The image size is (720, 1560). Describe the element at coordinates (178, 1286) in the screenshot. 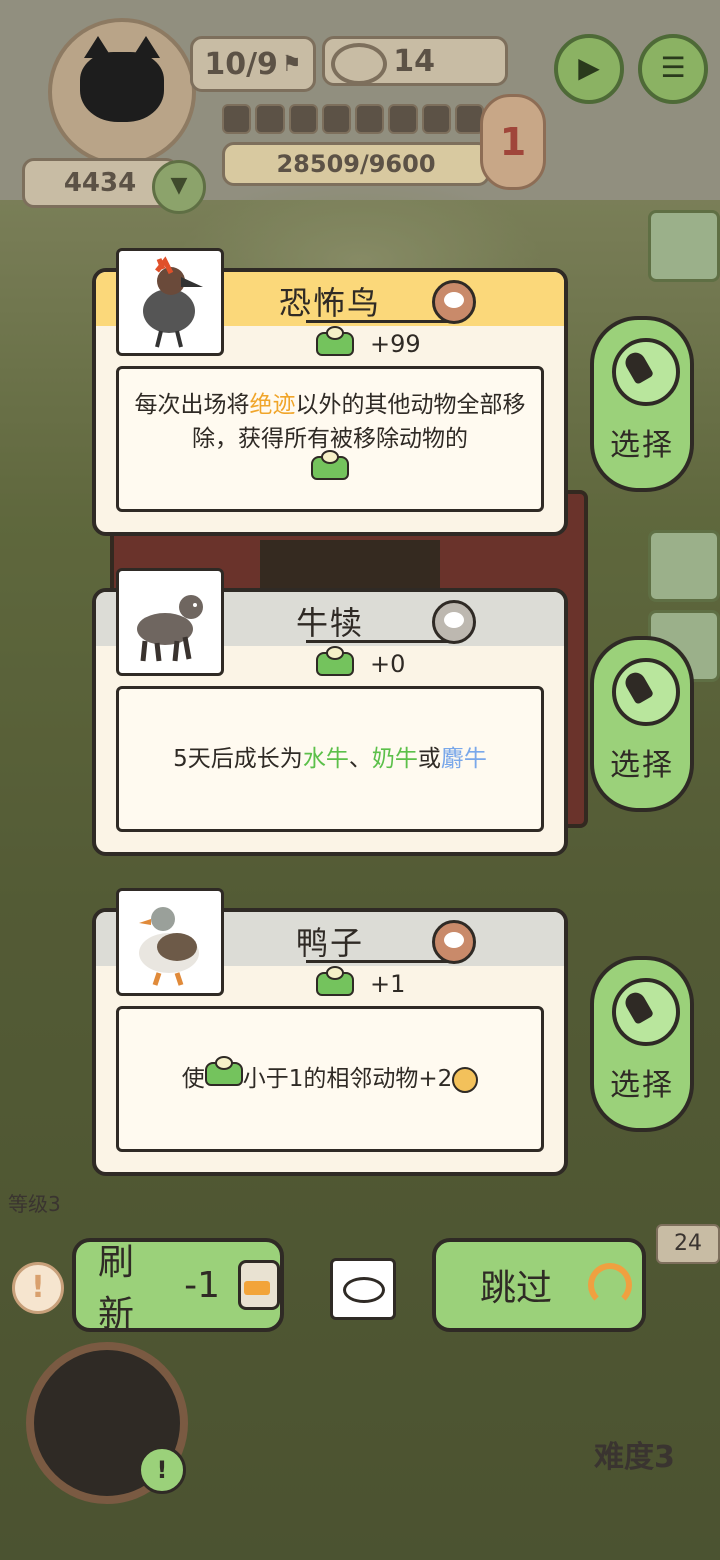

I see `refresh-button: 刷新 -1` at that location.